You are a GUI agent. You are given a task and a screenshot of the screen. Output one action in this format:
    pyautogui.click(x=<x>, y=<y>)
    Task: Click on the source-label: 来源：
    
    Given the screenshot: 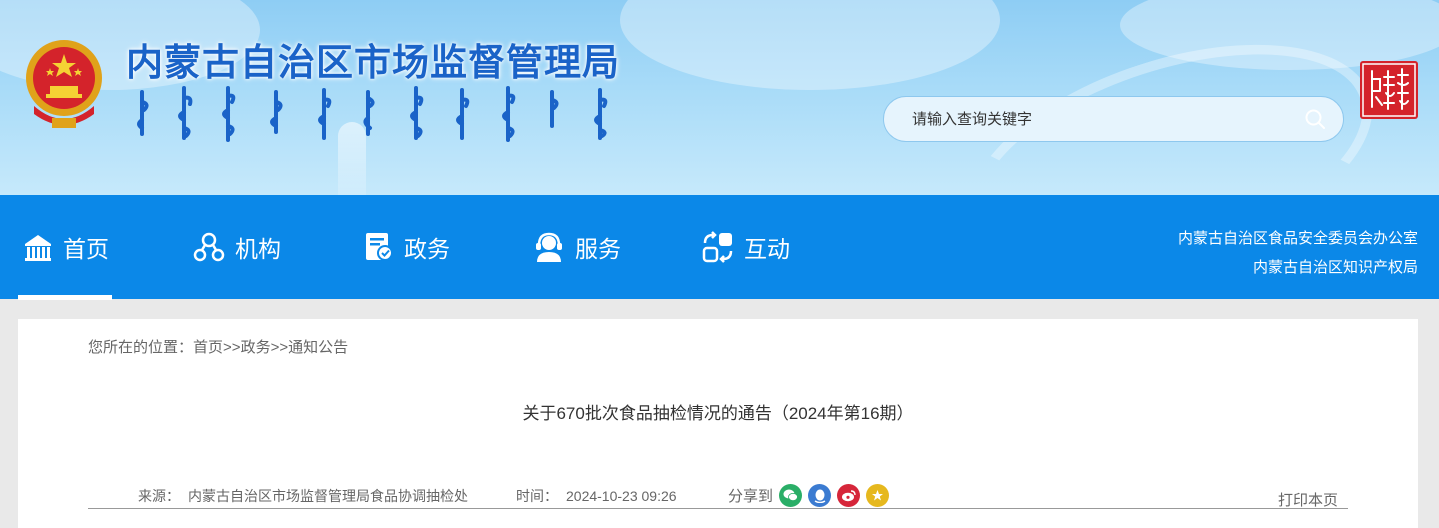 What is the action you would take?
    pyautogui.click(x=159, y=496)
    